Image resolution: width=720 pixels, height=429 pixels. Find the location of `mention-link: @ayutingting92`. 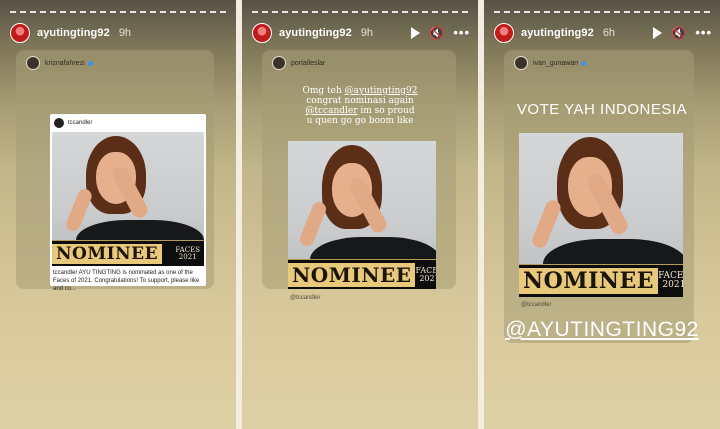

mention-link: @ayutingting92 is located at coordinates (381, 91).